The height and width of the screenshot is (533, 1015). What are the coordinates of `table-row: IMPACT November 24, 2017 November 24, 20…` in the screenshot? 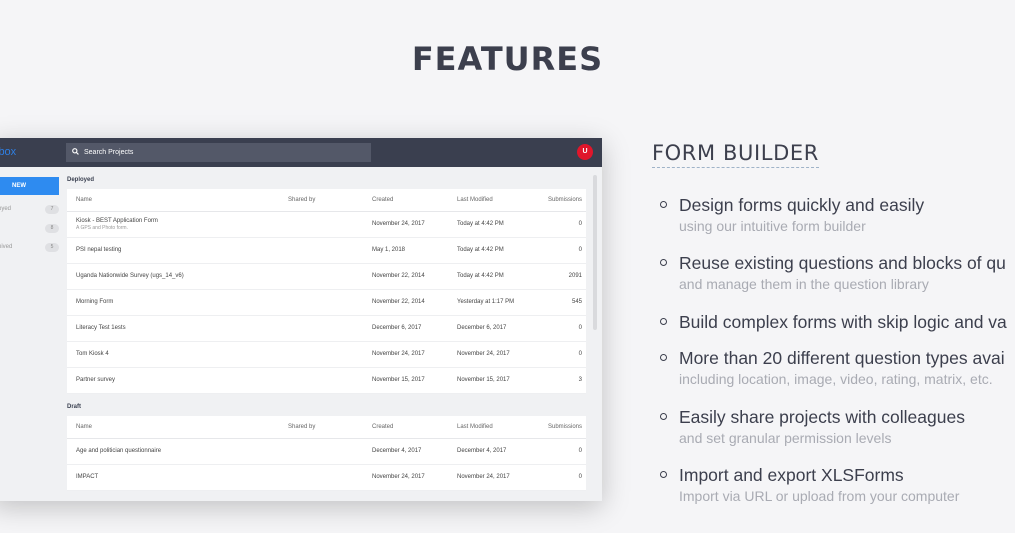 It's located at (326, 478).